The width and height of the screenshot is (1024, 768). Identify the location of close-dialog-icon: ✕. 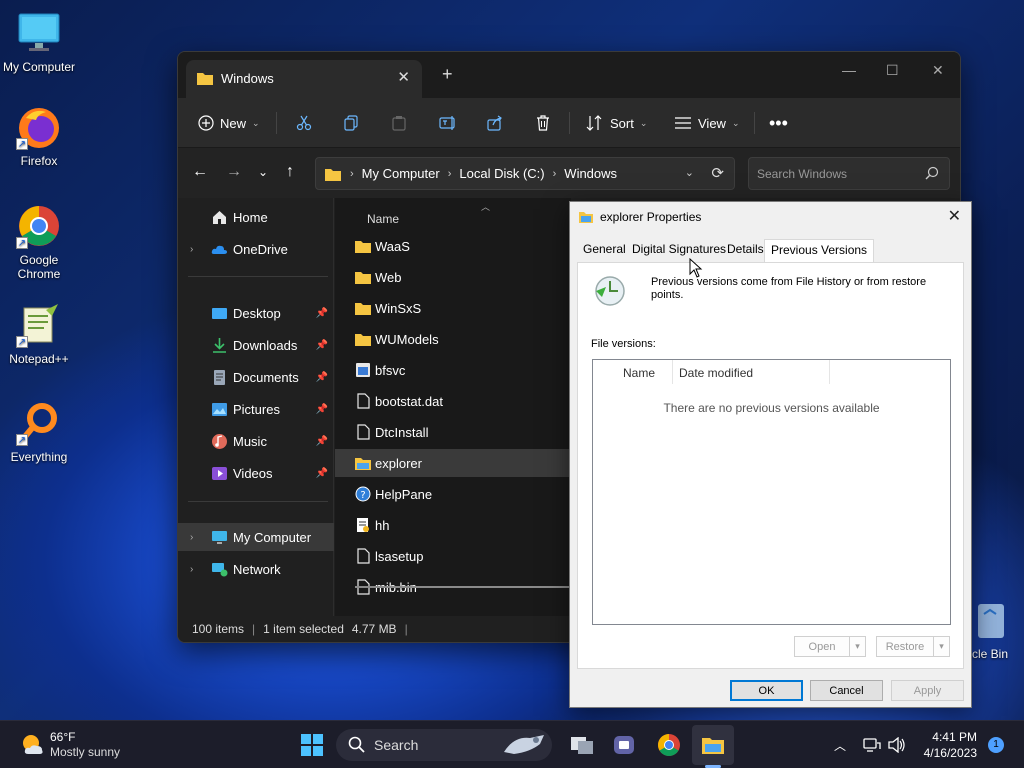
(954, 216).